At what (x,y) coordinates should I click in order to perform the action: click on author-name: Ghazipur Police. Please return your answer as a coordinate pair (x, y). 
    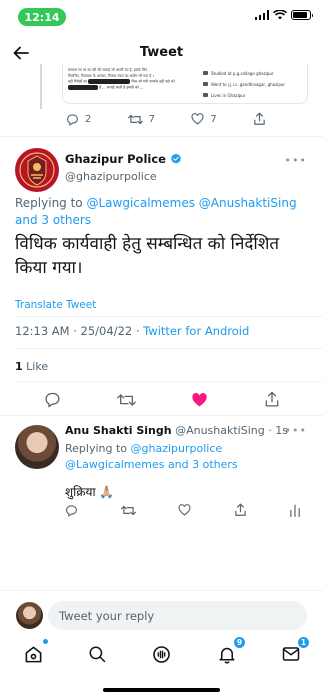
    Looking at the image, I should click on (123, 159).